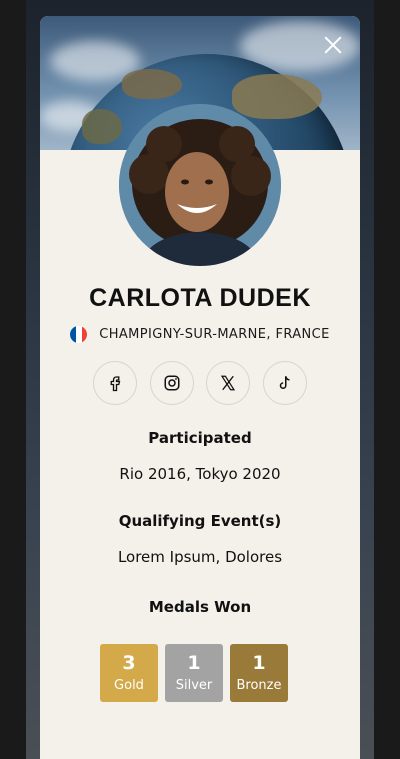 The height and width of the screenshot is (759, 400). I want to click on qualifying-value: Lorem Ipsum, Dolores, so click(200, 557).